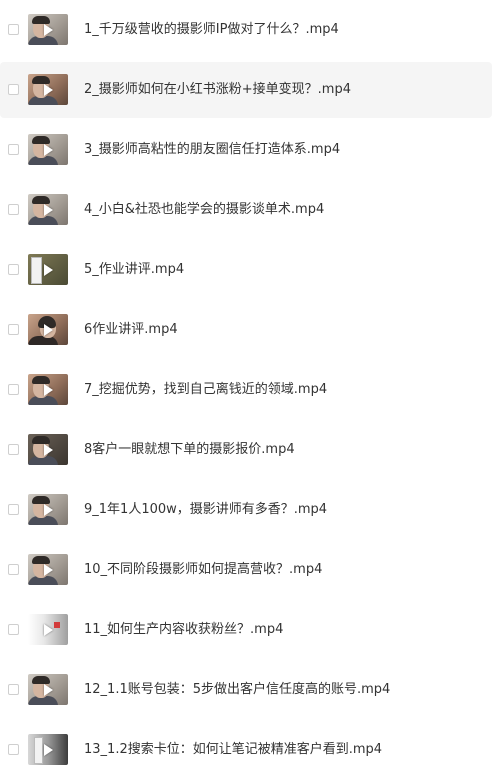 This screenshot has height=783, width=492. I want to click on file-row: 11_如何生产内容收获粉丝？.mp4, so click(246, 630).